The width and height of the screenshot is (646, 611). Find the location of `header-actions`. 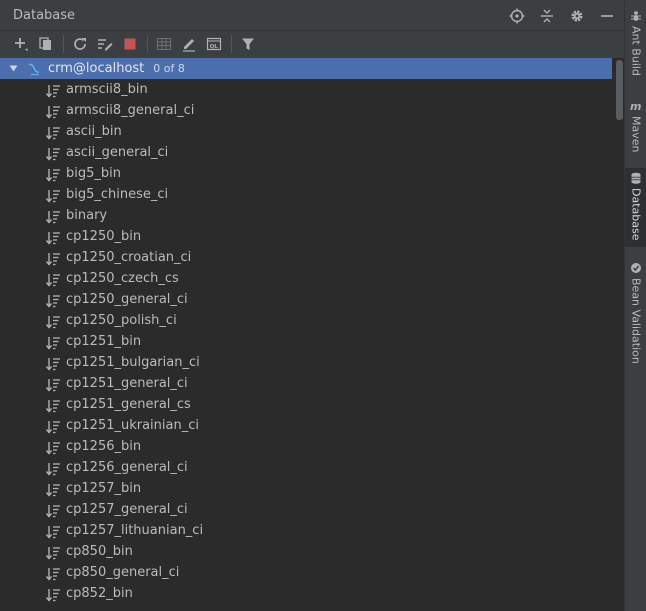

header-actions is located at coordinates (562, 16).